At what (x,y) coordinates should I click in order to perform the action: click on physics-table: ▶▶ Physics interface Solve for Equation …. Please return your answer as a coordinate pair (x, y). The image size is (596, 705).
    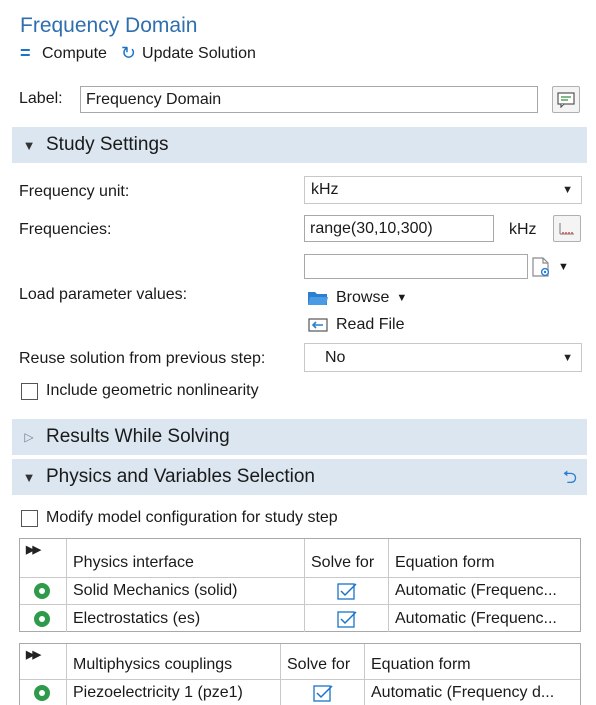
    Looking at the image, I should click on (300, 585).